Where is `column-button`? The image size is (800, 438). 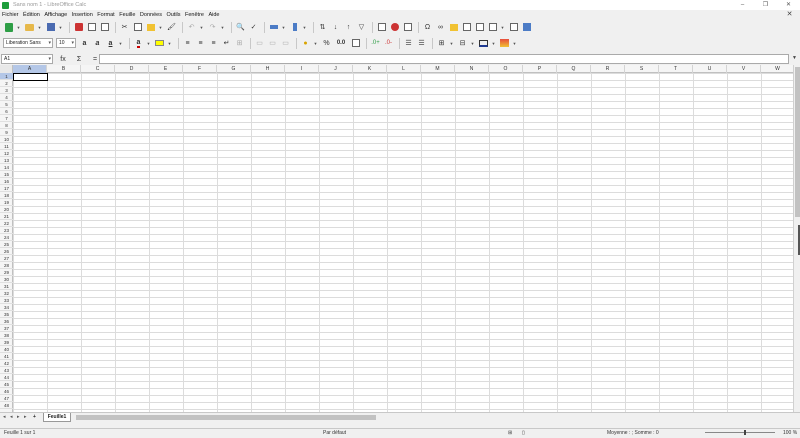 column-button is located at coordinates (294, 27).